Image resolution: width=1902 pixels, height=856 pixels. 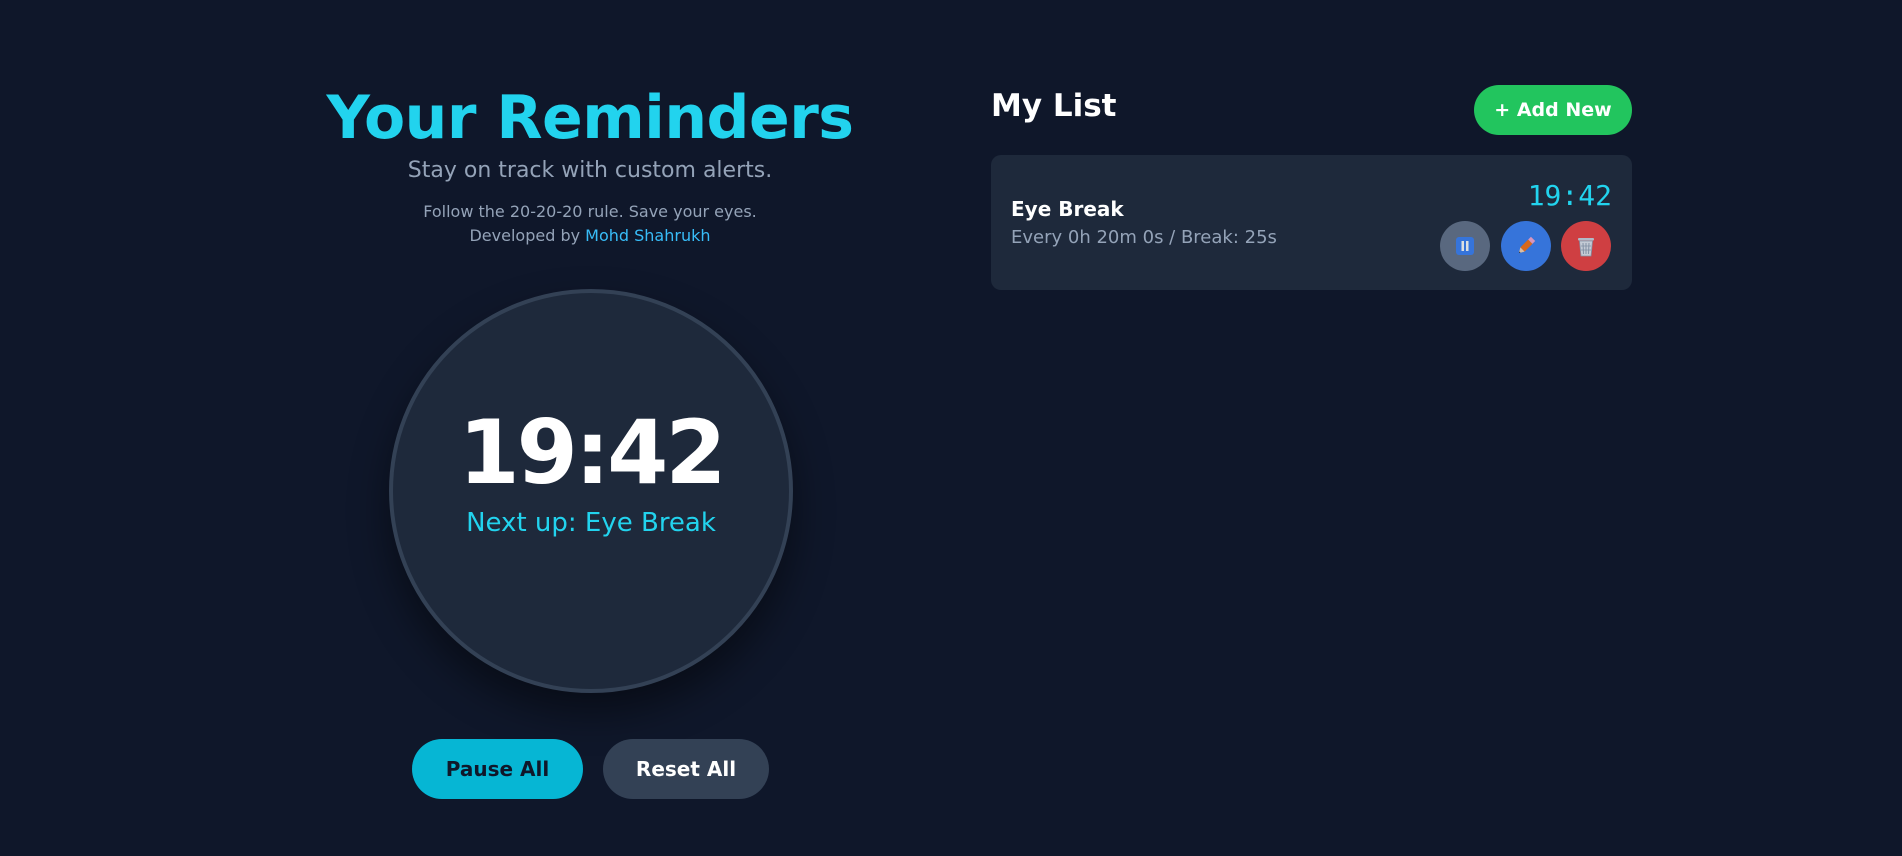 I want to click on countdown-clock: 19:42 Next up: Eye Break, so click(x=591, y=491).